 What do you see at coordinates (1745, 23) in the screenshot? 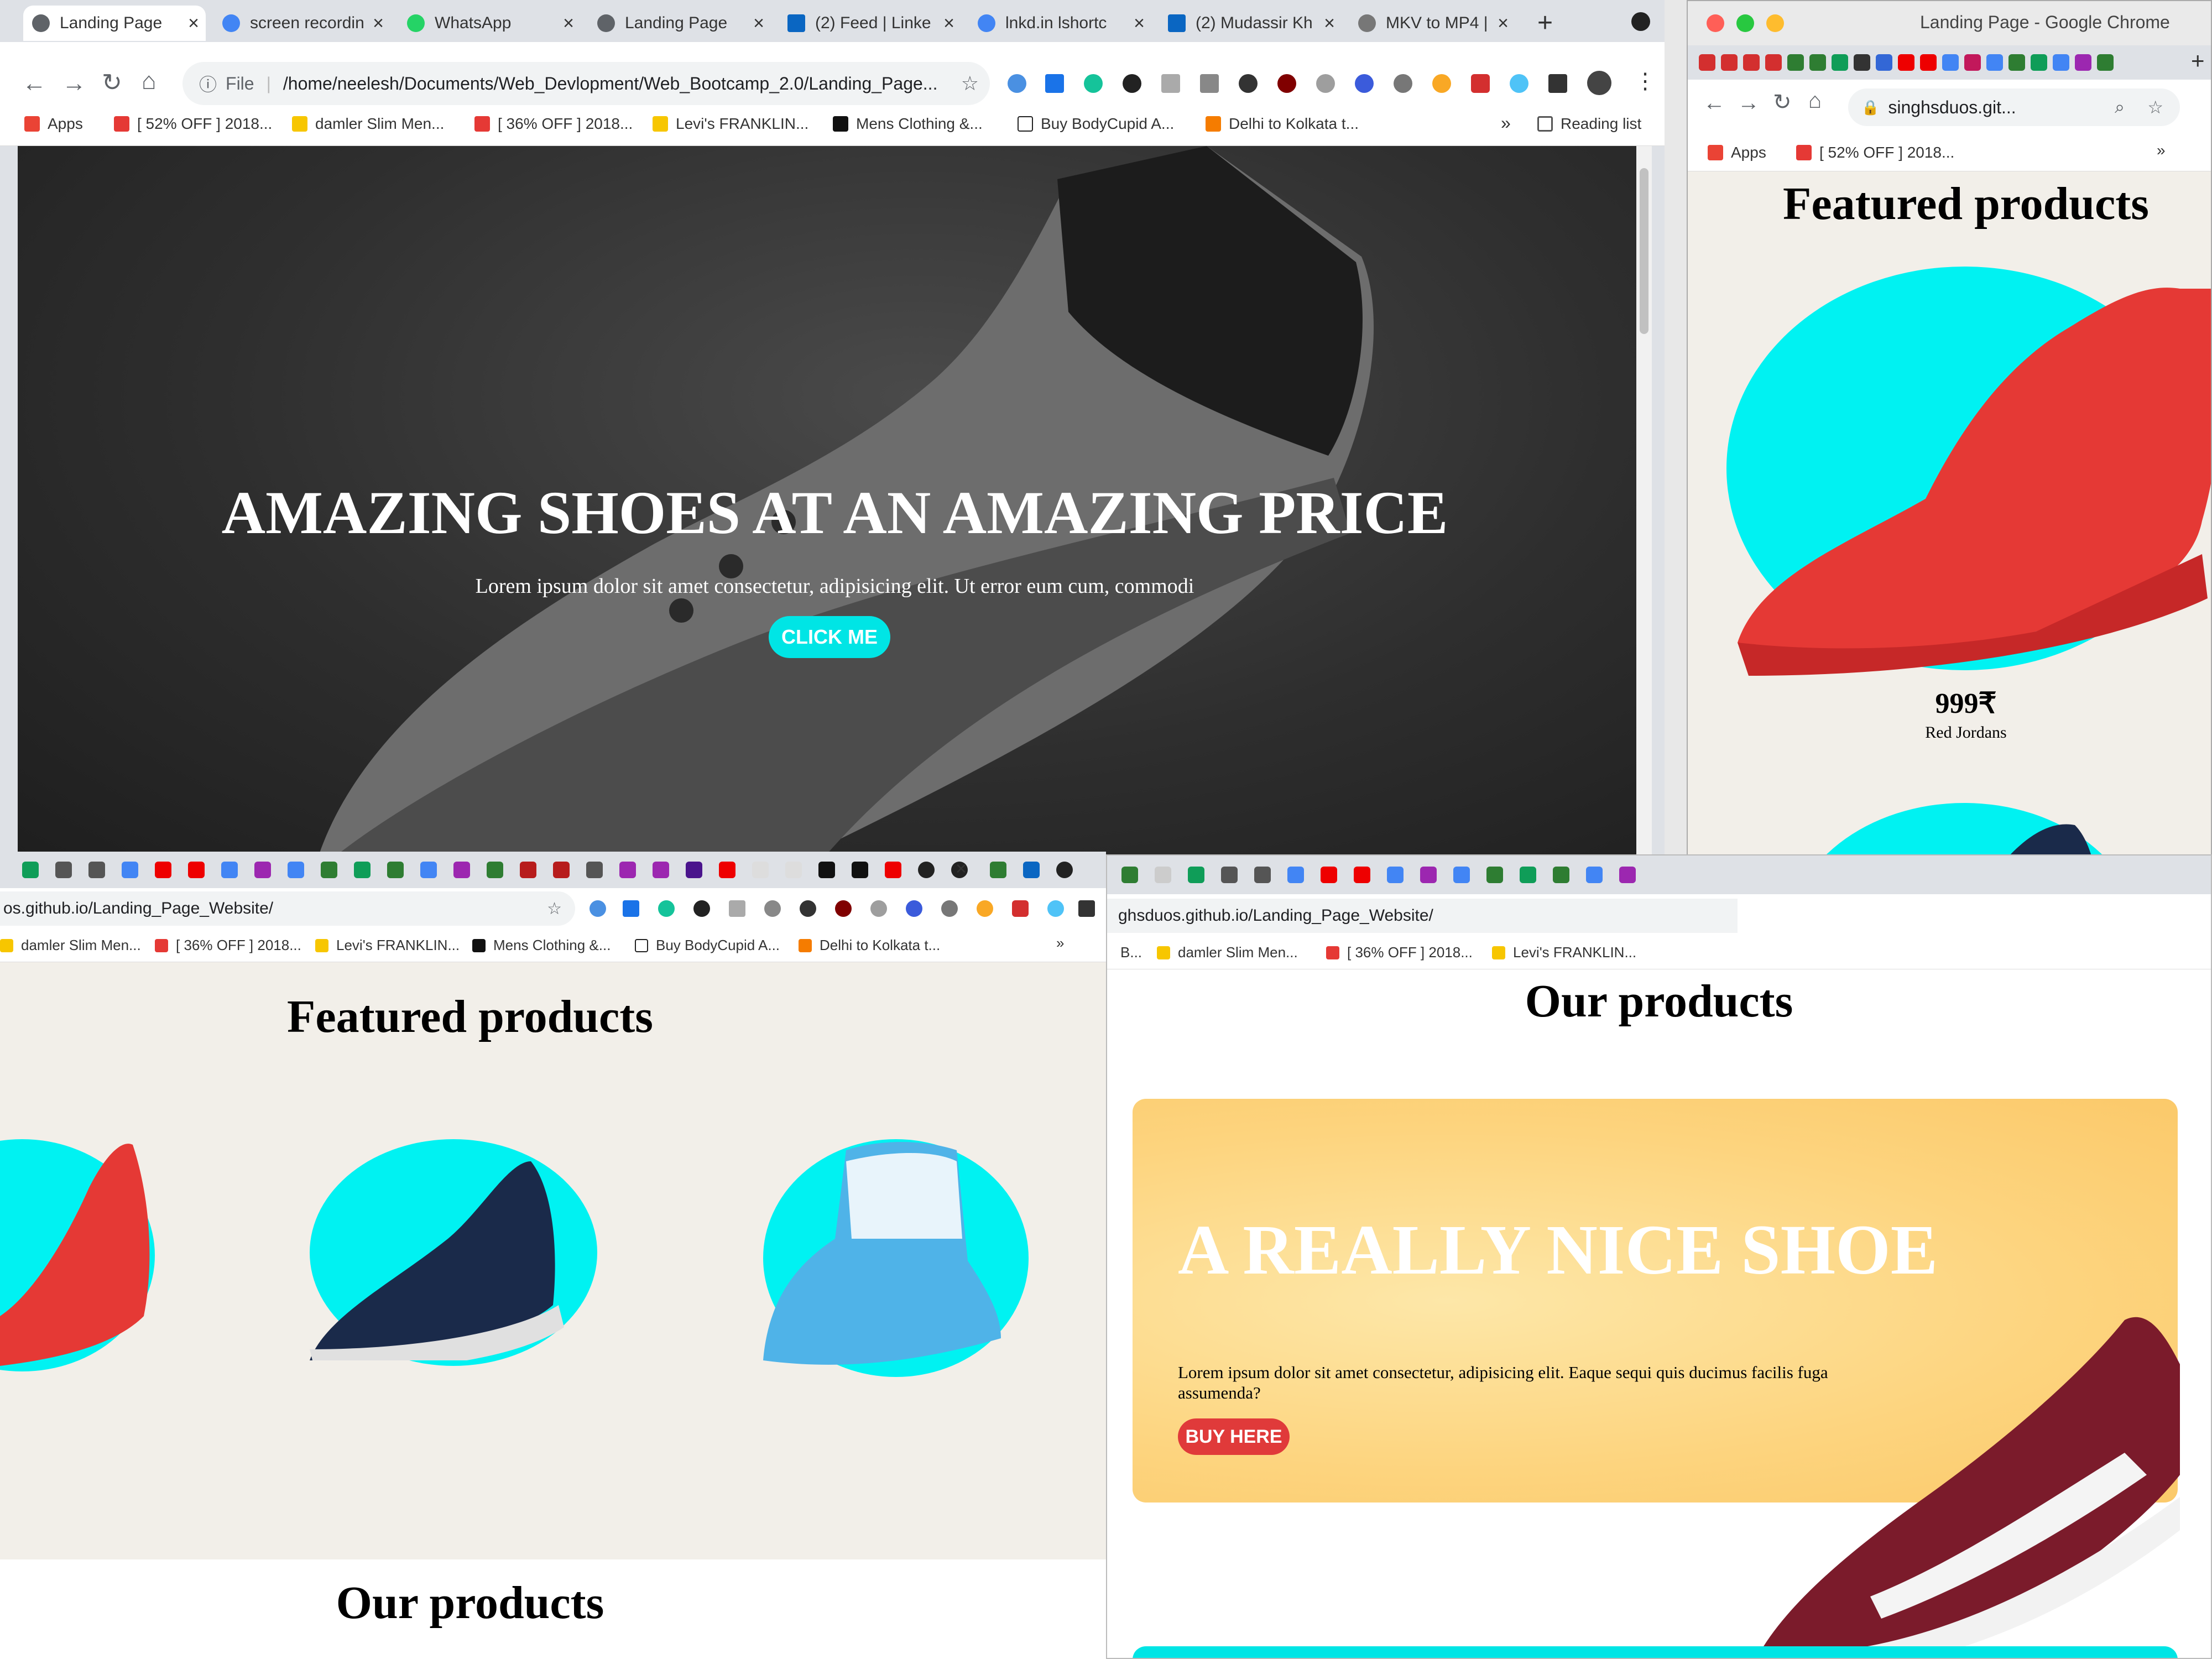
I see `minimize-window-button` at bounding box center [1745, 23].